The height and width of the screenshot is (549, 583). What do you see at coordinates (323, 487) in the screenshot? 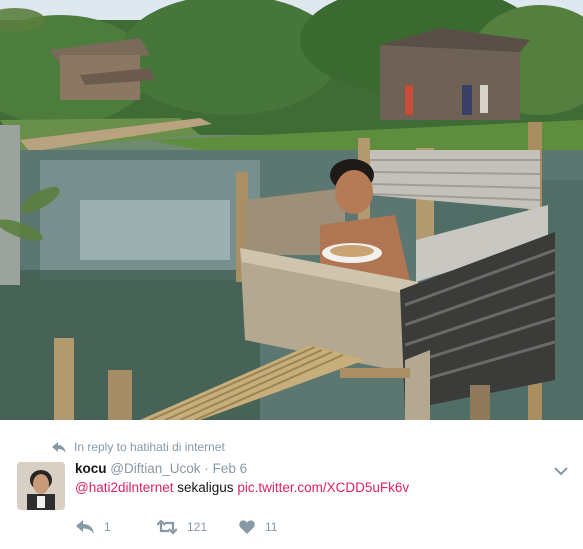
I see `pic-link: pic.twitter.com/XCDD5uFk6v` at bounding box center [323, 487].